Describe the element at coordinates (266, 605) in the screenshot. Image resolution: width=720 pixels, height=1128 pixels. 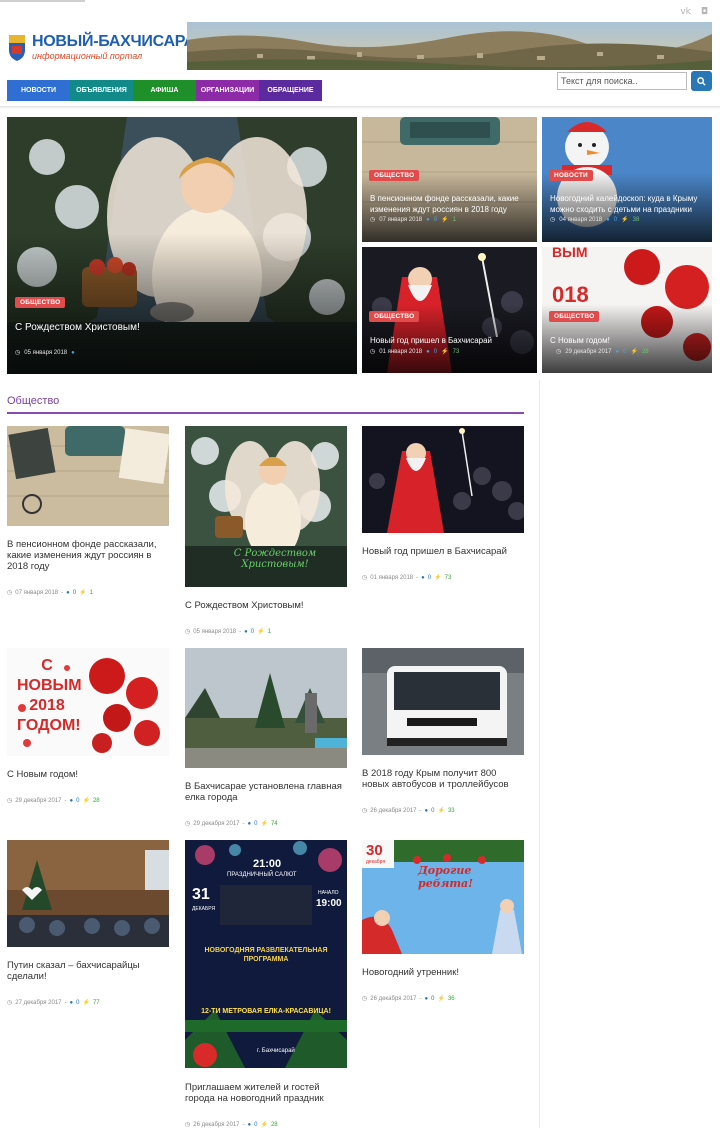
I see `article-title: С Рождеством Христовым!` at that location.